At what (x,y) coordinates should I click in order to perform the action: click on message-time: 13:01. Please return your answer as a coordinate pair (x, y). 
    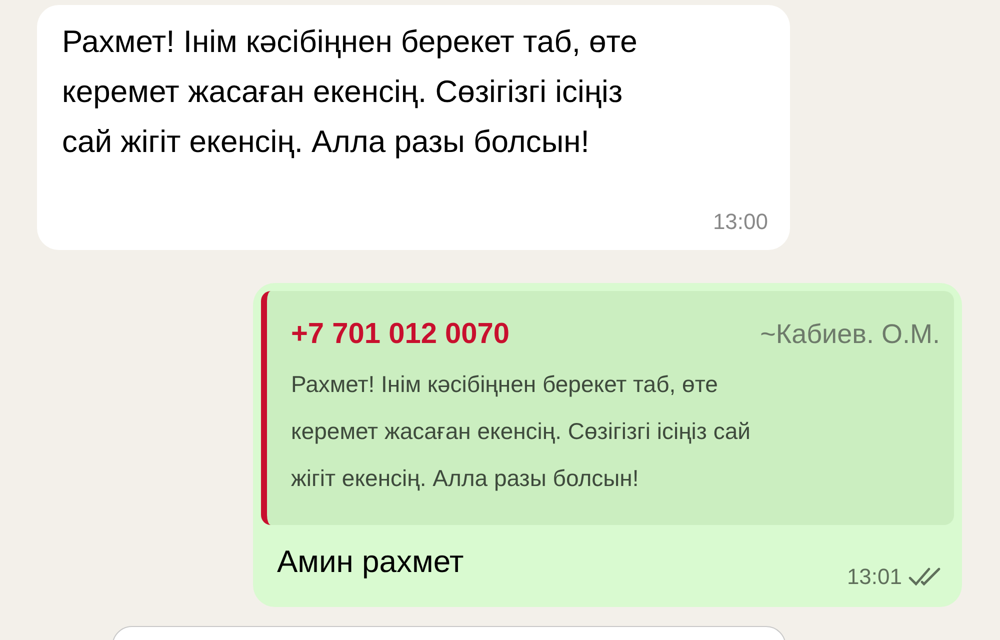
    Looking at the image, I should click on (874, 577).